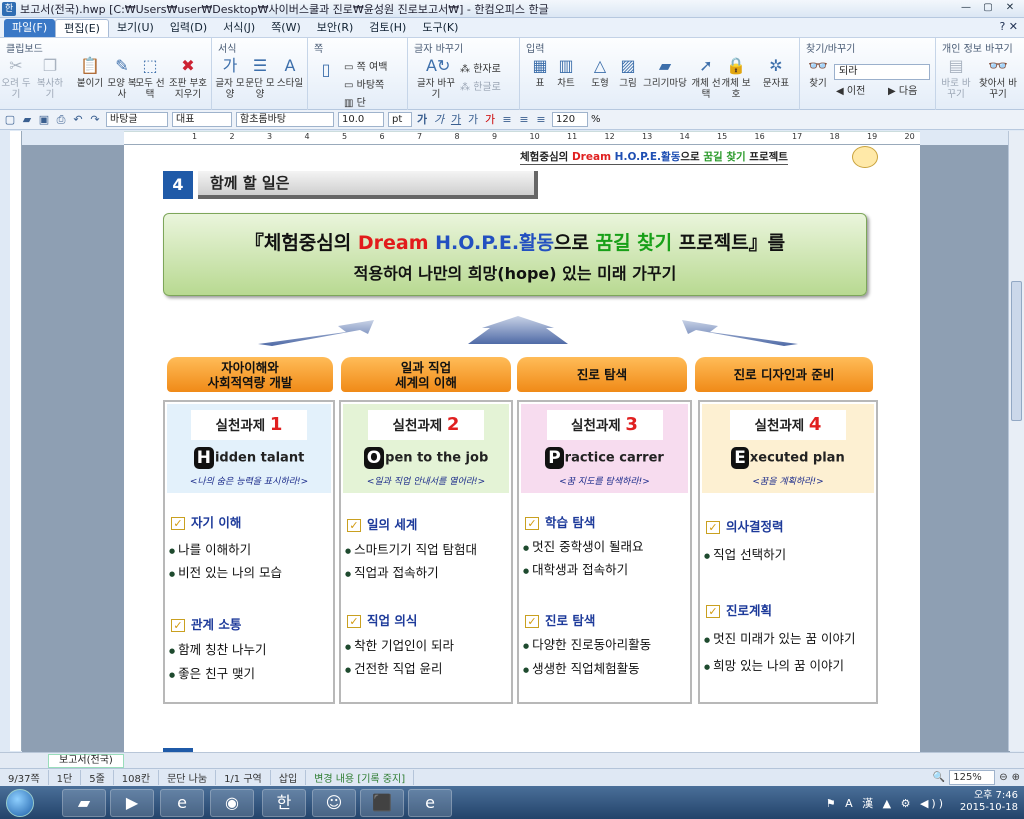  I want to click on menu-file: 파일(F), so click(30, 27).